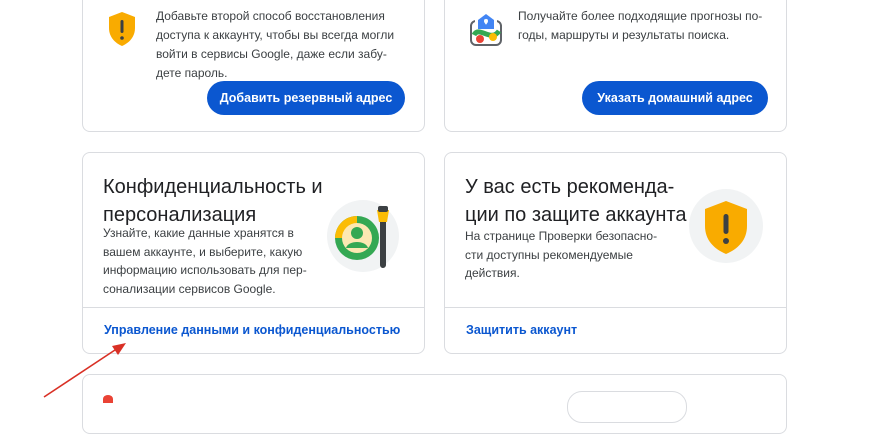 This screenshot has width=870, height=434. Describe the element at coordinates (203, 251) in the screenshot. I see `privacy-description-line: вашем аккаунте, и выберите, какую` at that location.